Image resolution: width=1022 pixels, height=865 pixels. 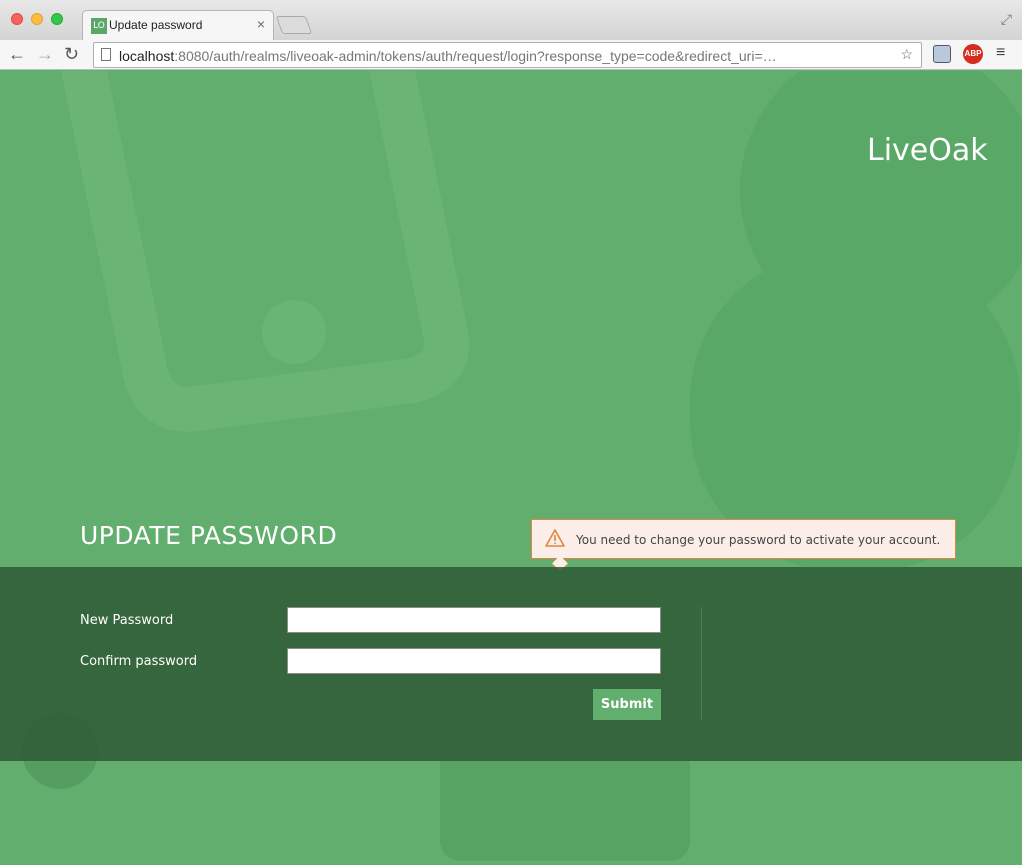 I want to click on confirm-password-input, so click(x=474, y=661).